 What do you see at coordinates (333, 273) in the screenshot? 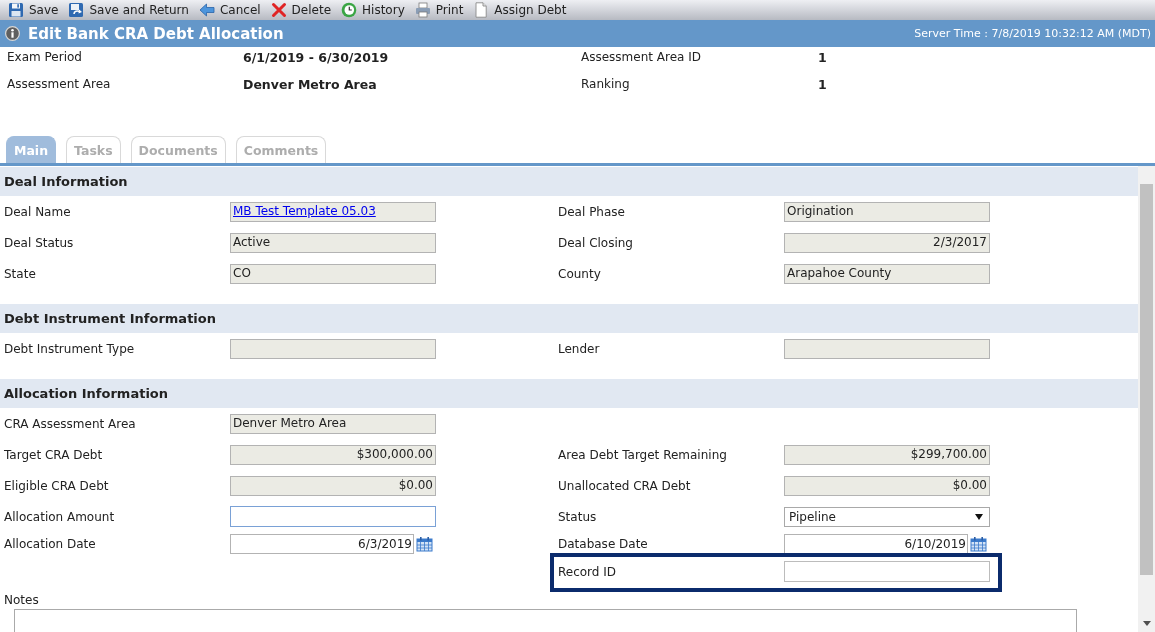
I see `readonly-field: CO` at bounding box center [333, 273].